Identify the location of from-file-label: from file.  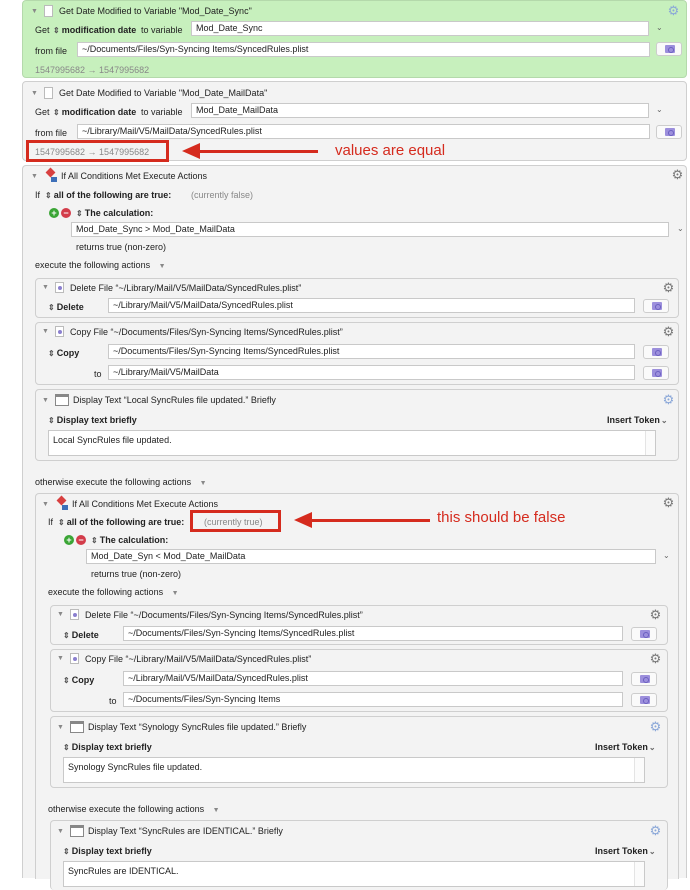
(51, 51).